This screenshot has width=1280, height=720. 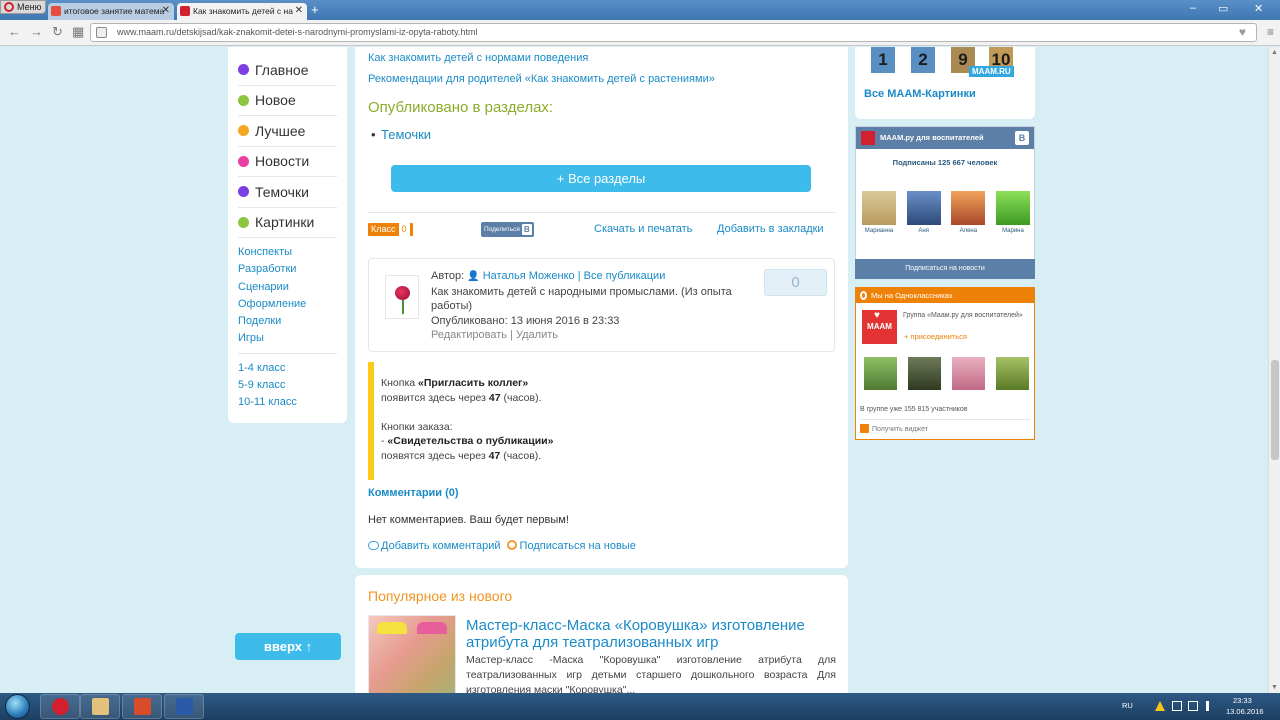 What do you see at coordinates (390, 229) in the screenshot?
I see `ok-class-button: Класс 0` at bounding box center [390, 229].